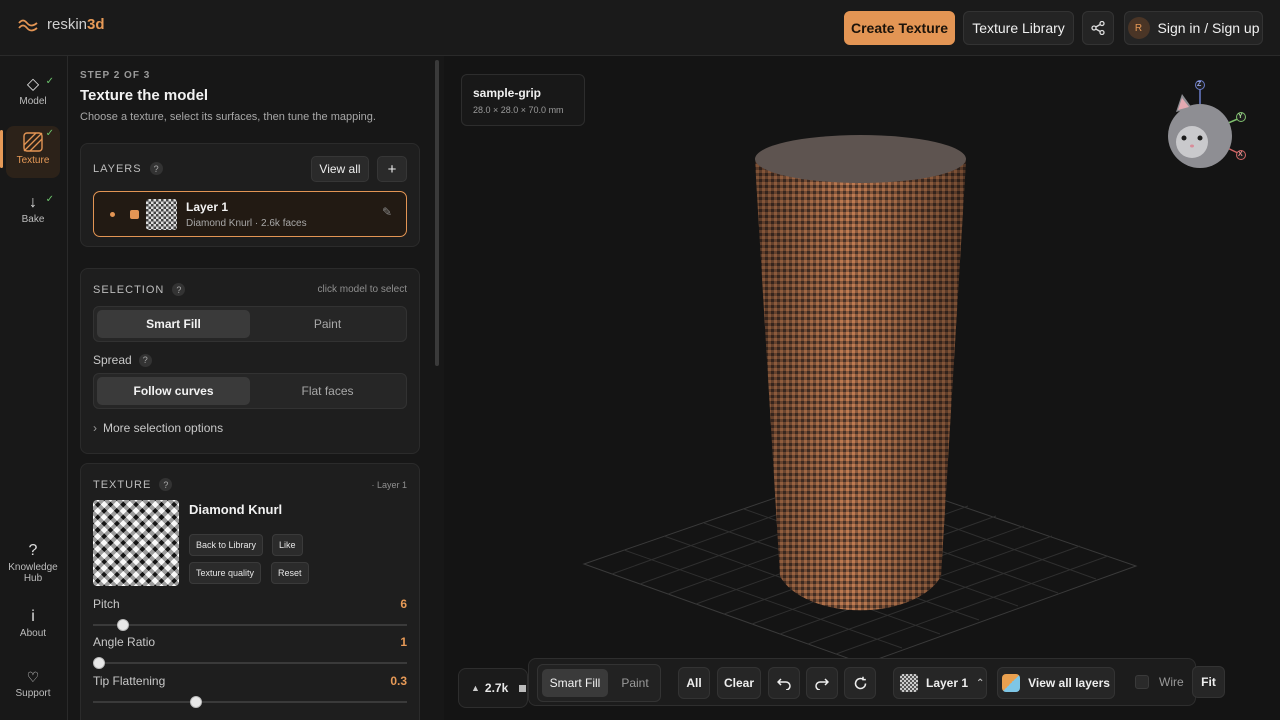 The width and height of the screenshot is (1280, 720). What do you see at coordinates (33, 152) in the screenshot?
I see `rail-texture: ✓ Texture` at bounding box center [33, 152].